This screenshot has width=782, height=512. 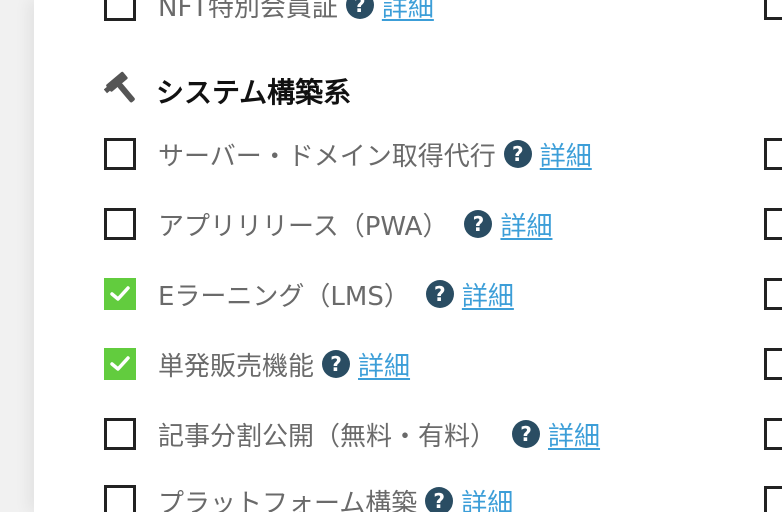 I want to click on option-label: プラットフォーム構築, so click(x=288, y=500).